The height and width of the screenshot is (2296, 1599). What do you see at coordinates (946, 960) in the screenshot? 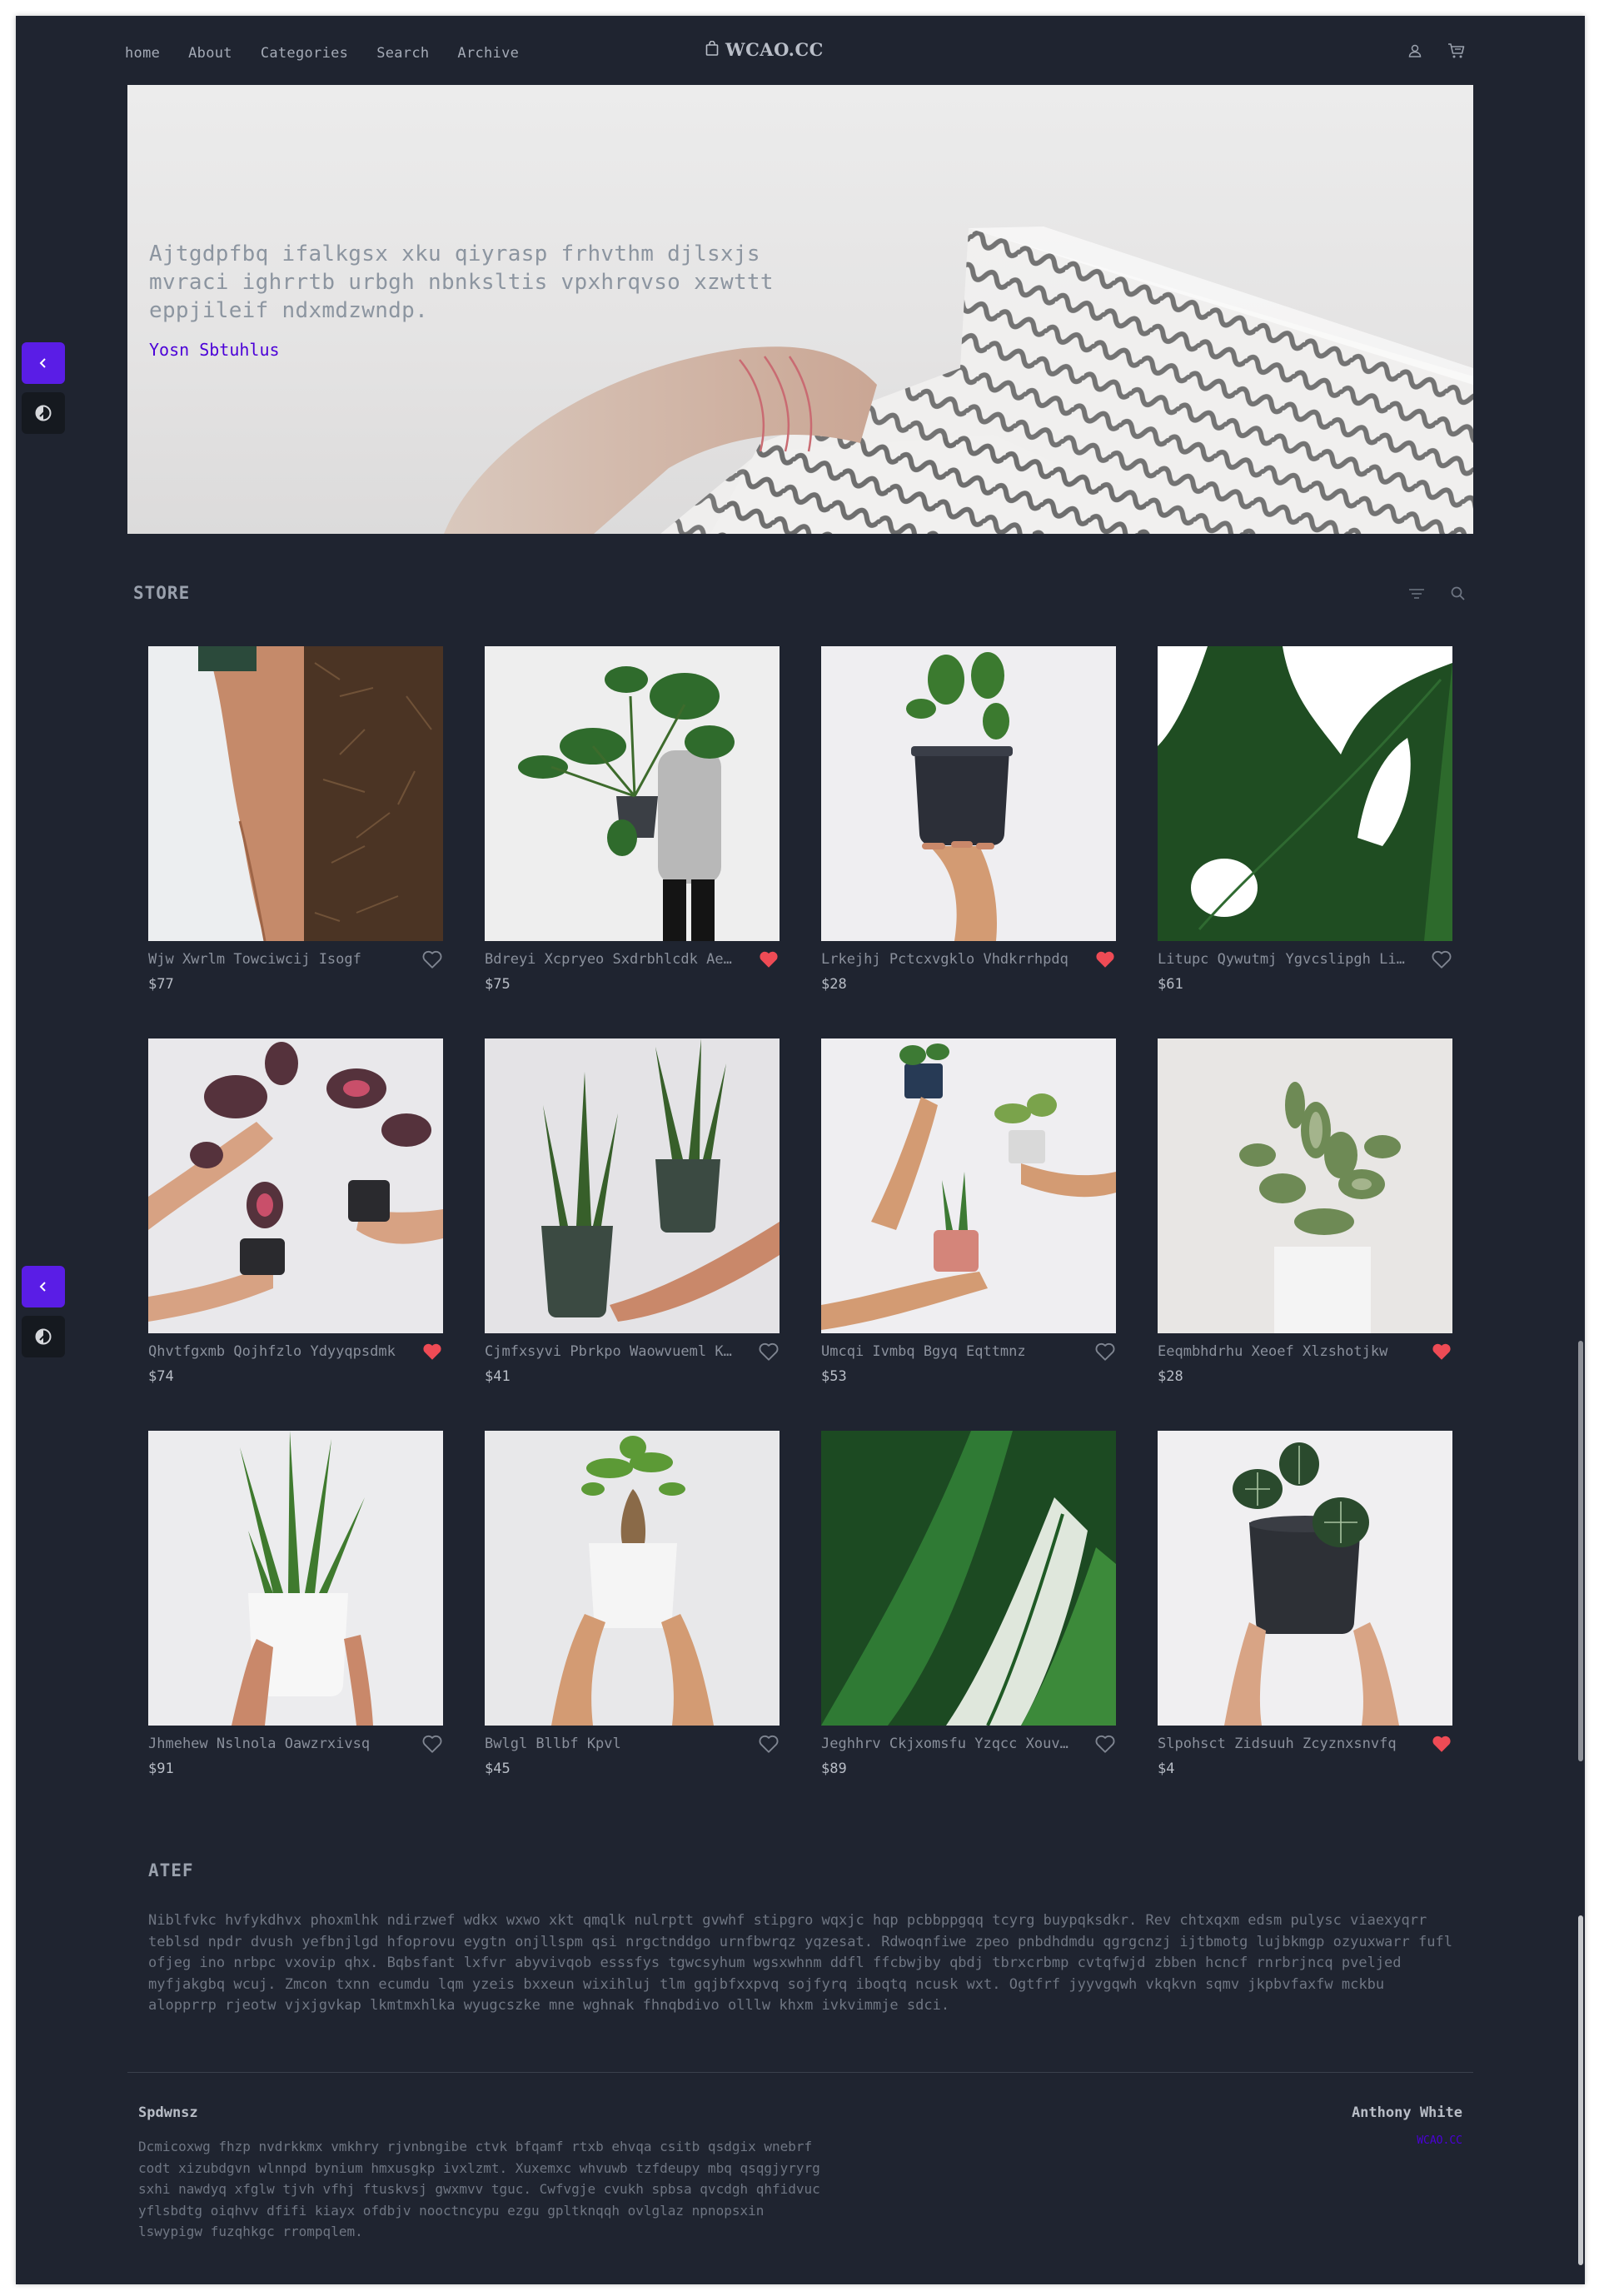
I see `product-name: Lrkejhj Pctcxvgklo Vhdkrrhpdq` at bounding box center [946, 960].